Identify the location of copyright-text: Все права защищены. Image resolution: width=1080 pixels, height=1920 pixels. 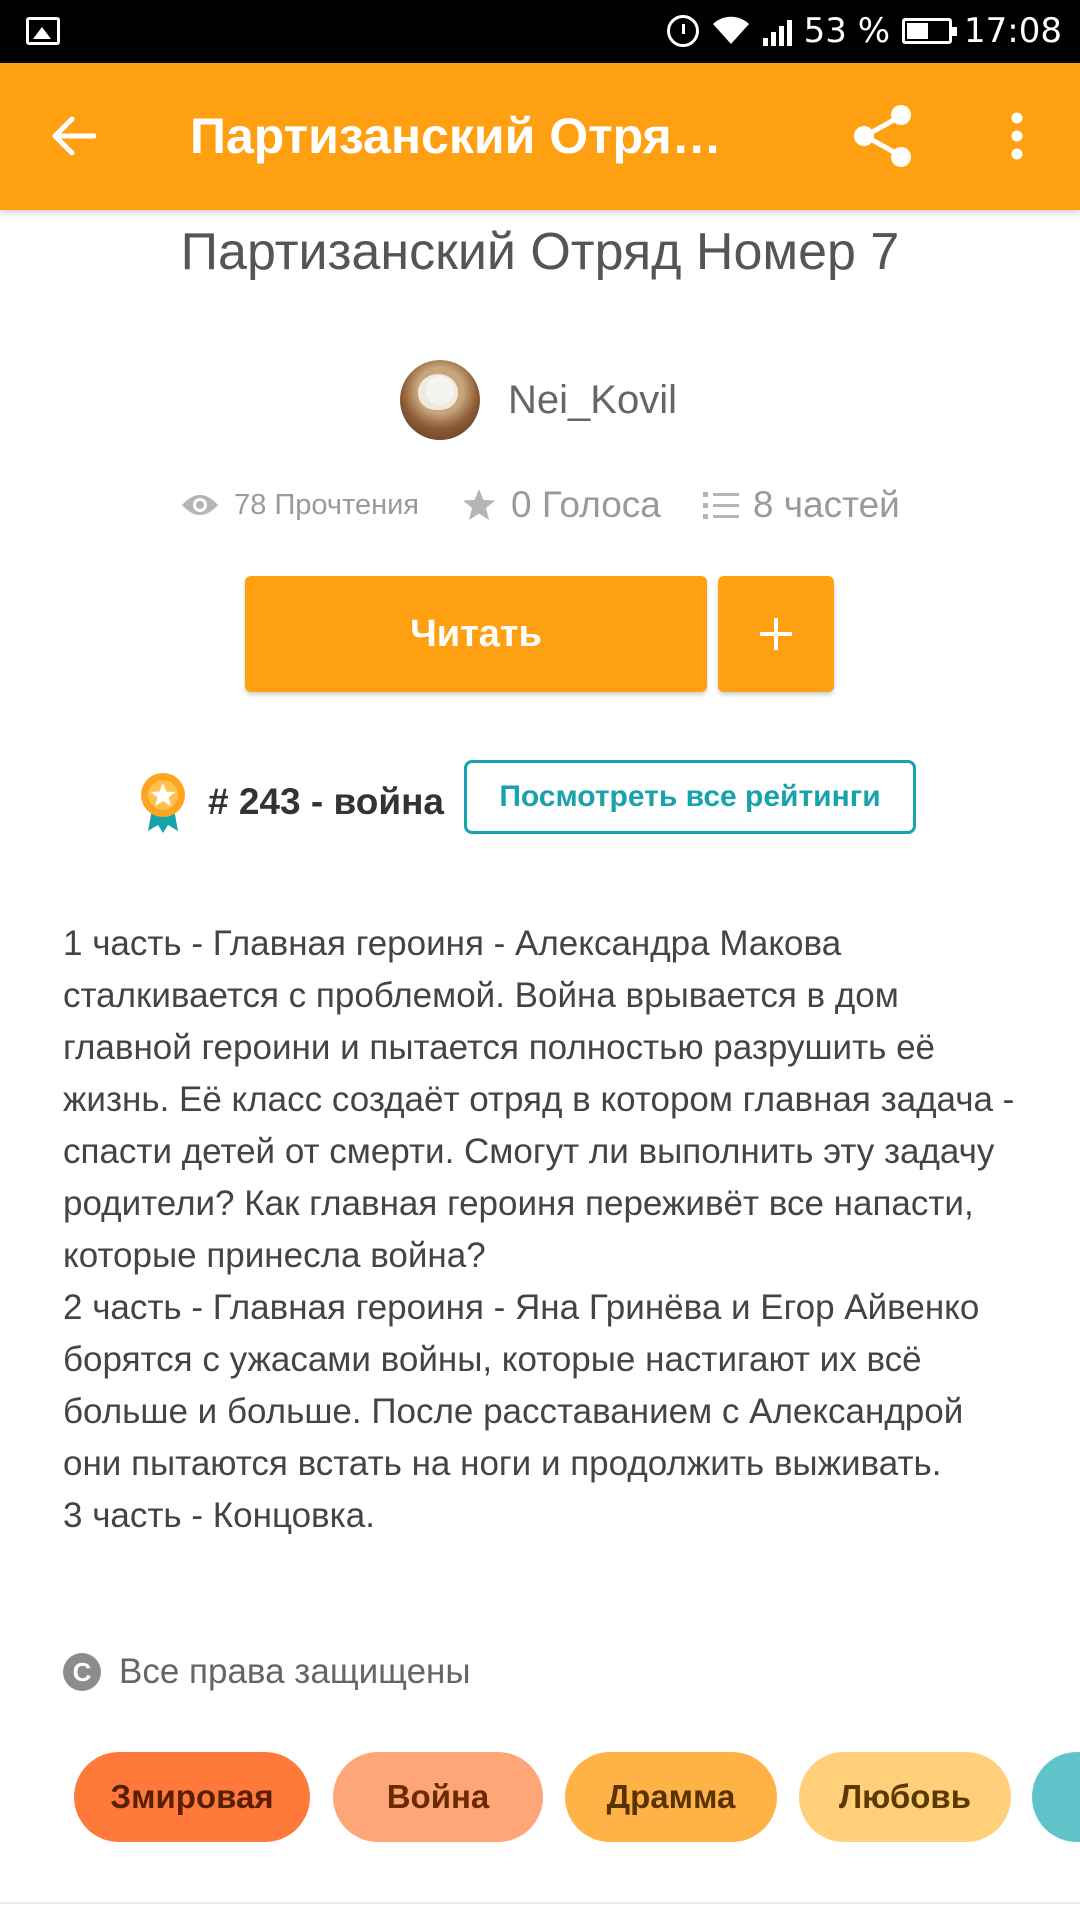
(295, 1671).